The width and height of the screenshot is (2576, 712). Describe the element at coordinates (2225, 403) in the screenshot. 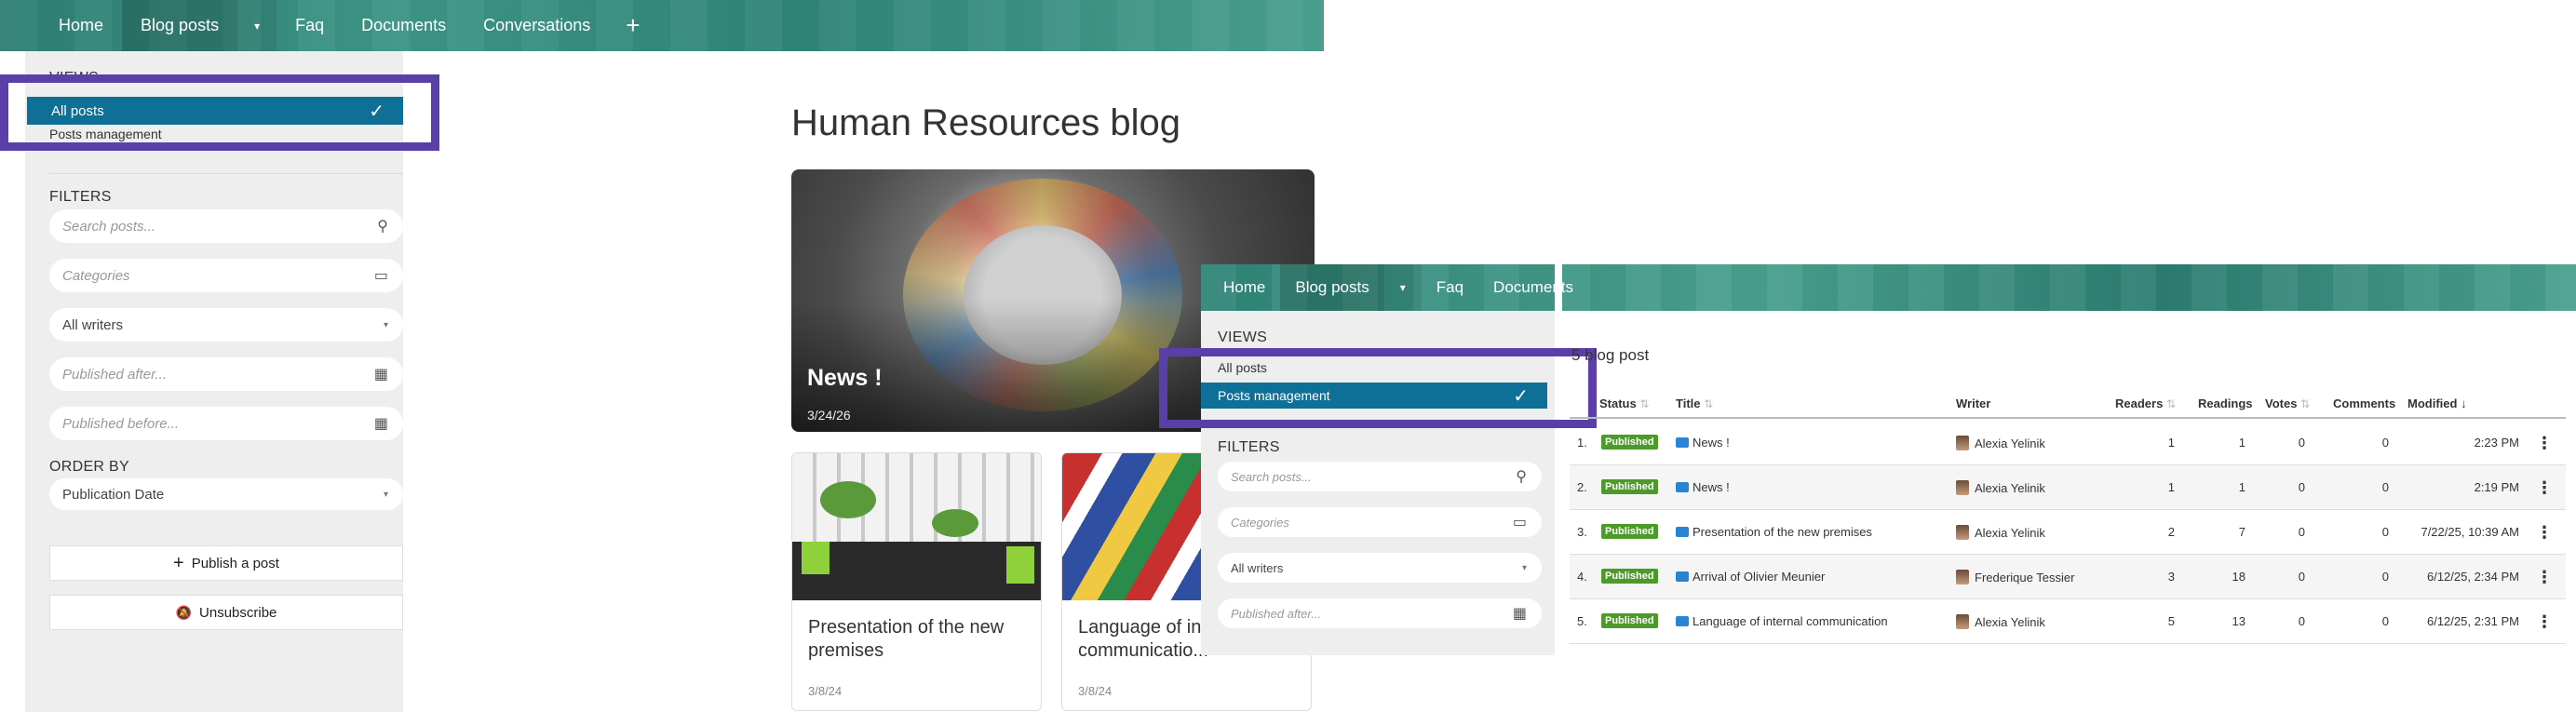

I see `col-readings: Readings` at that location.